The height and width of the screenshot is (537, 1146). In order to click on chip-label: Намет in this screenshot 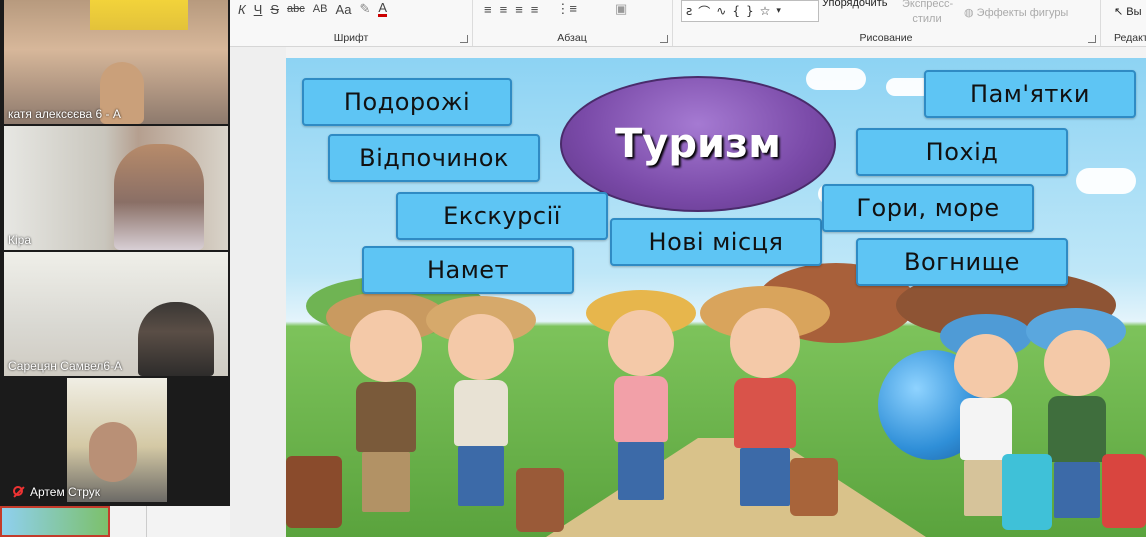, I will do `click(468, 270)`.